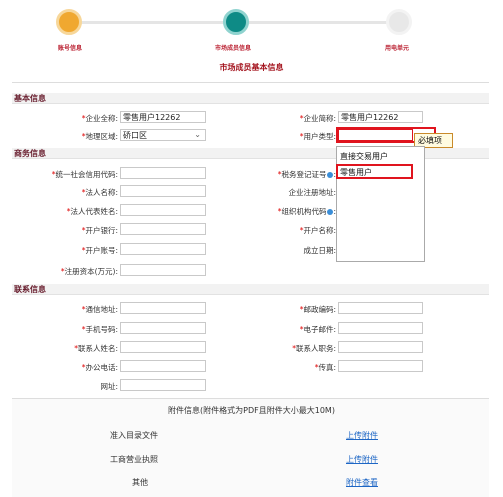  I want to click on capital-input, so click(163, 270).